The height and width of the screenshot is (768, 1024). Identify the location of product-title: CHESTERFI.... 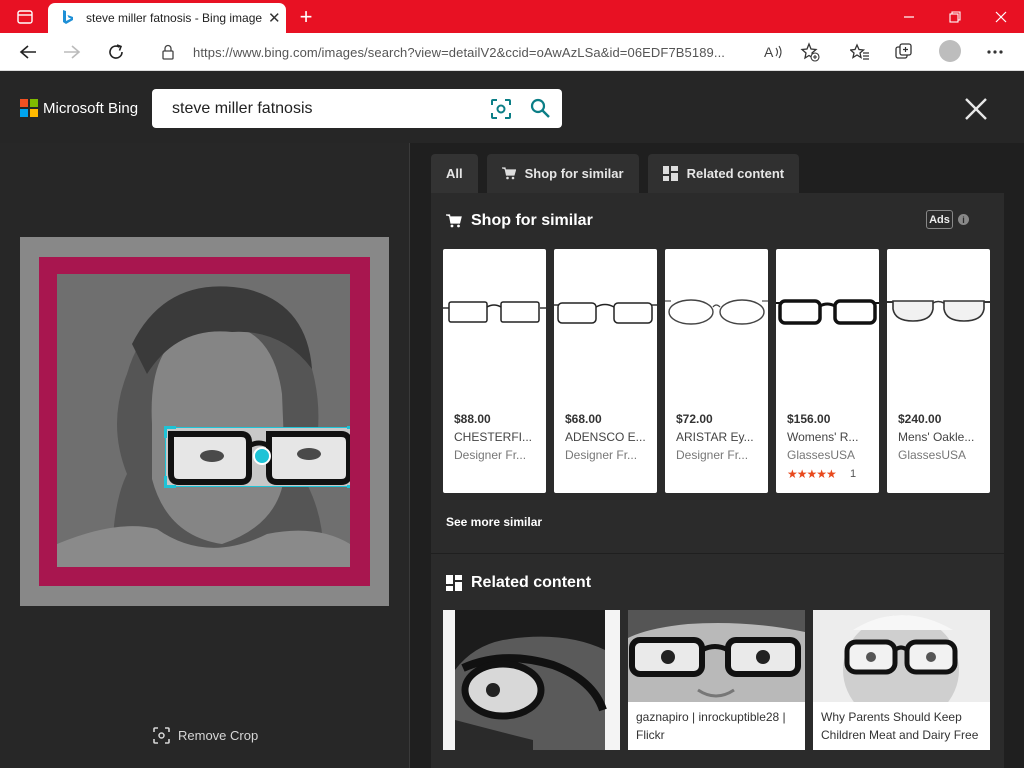
(499, 437).